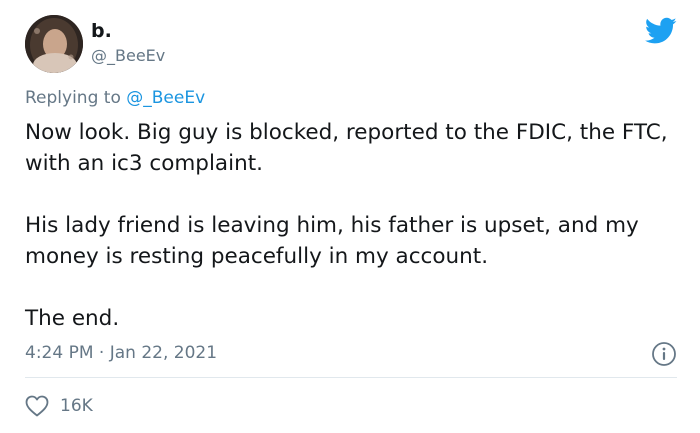 The image size is (700, 433). What do you see at coordinates (165, 98) in the screenshot?
I see `replying-to-link: @_BeeEv` at bounding box center [165, 98].